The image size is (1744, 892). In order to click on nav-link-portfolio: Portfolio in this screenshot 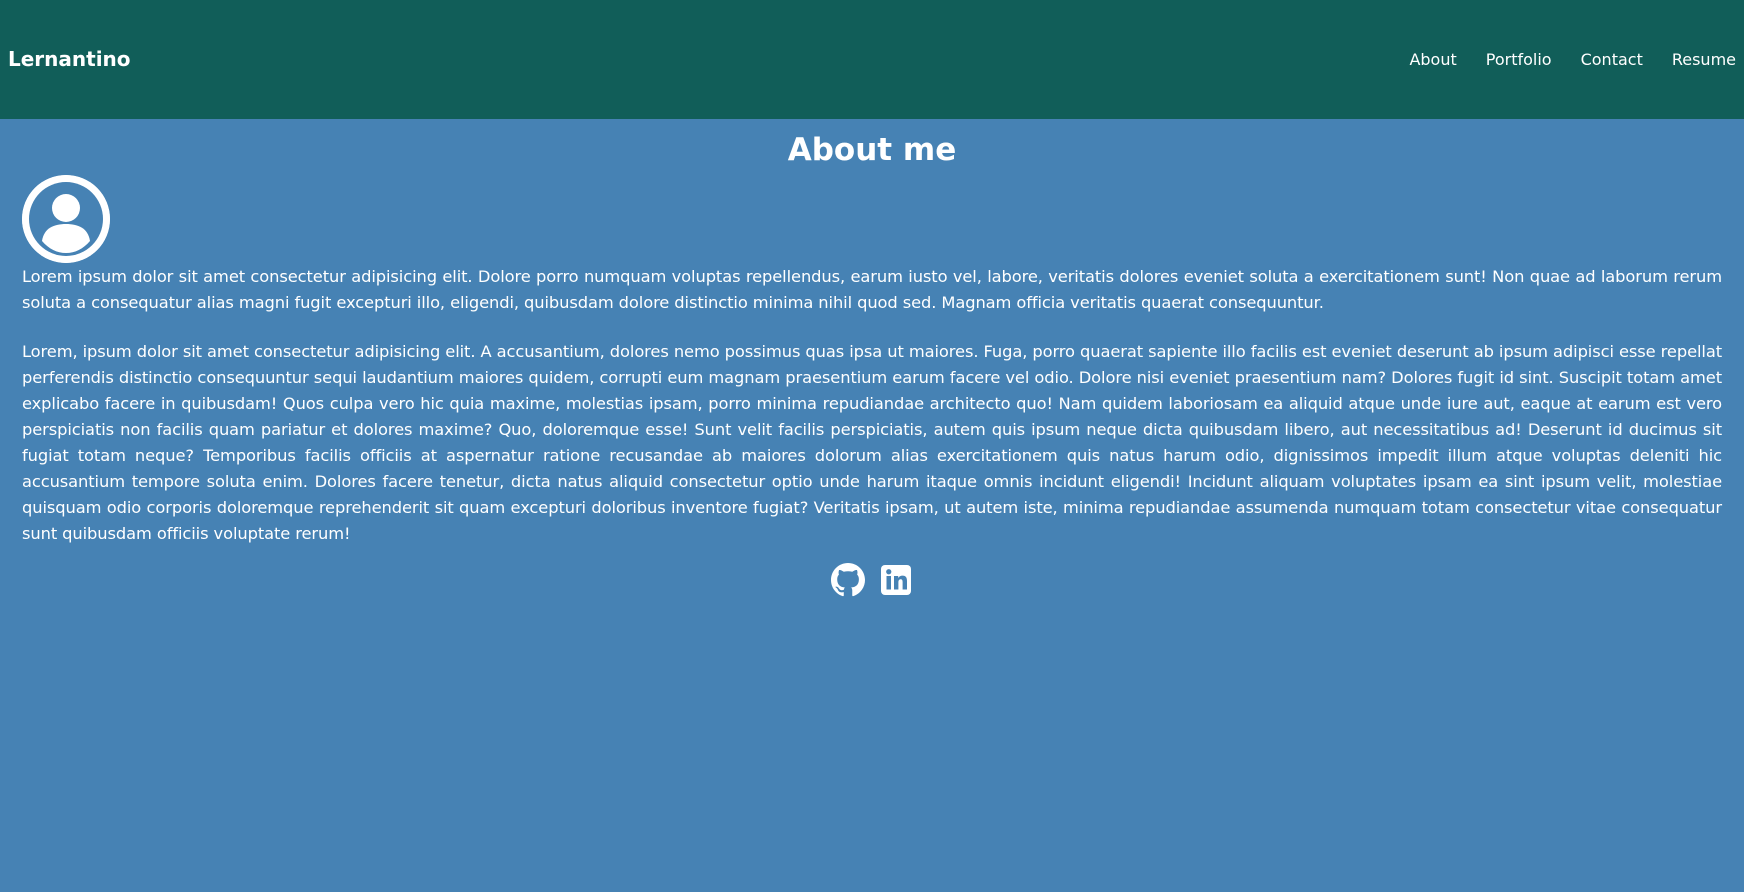, I will do `click(1519, 59)`.